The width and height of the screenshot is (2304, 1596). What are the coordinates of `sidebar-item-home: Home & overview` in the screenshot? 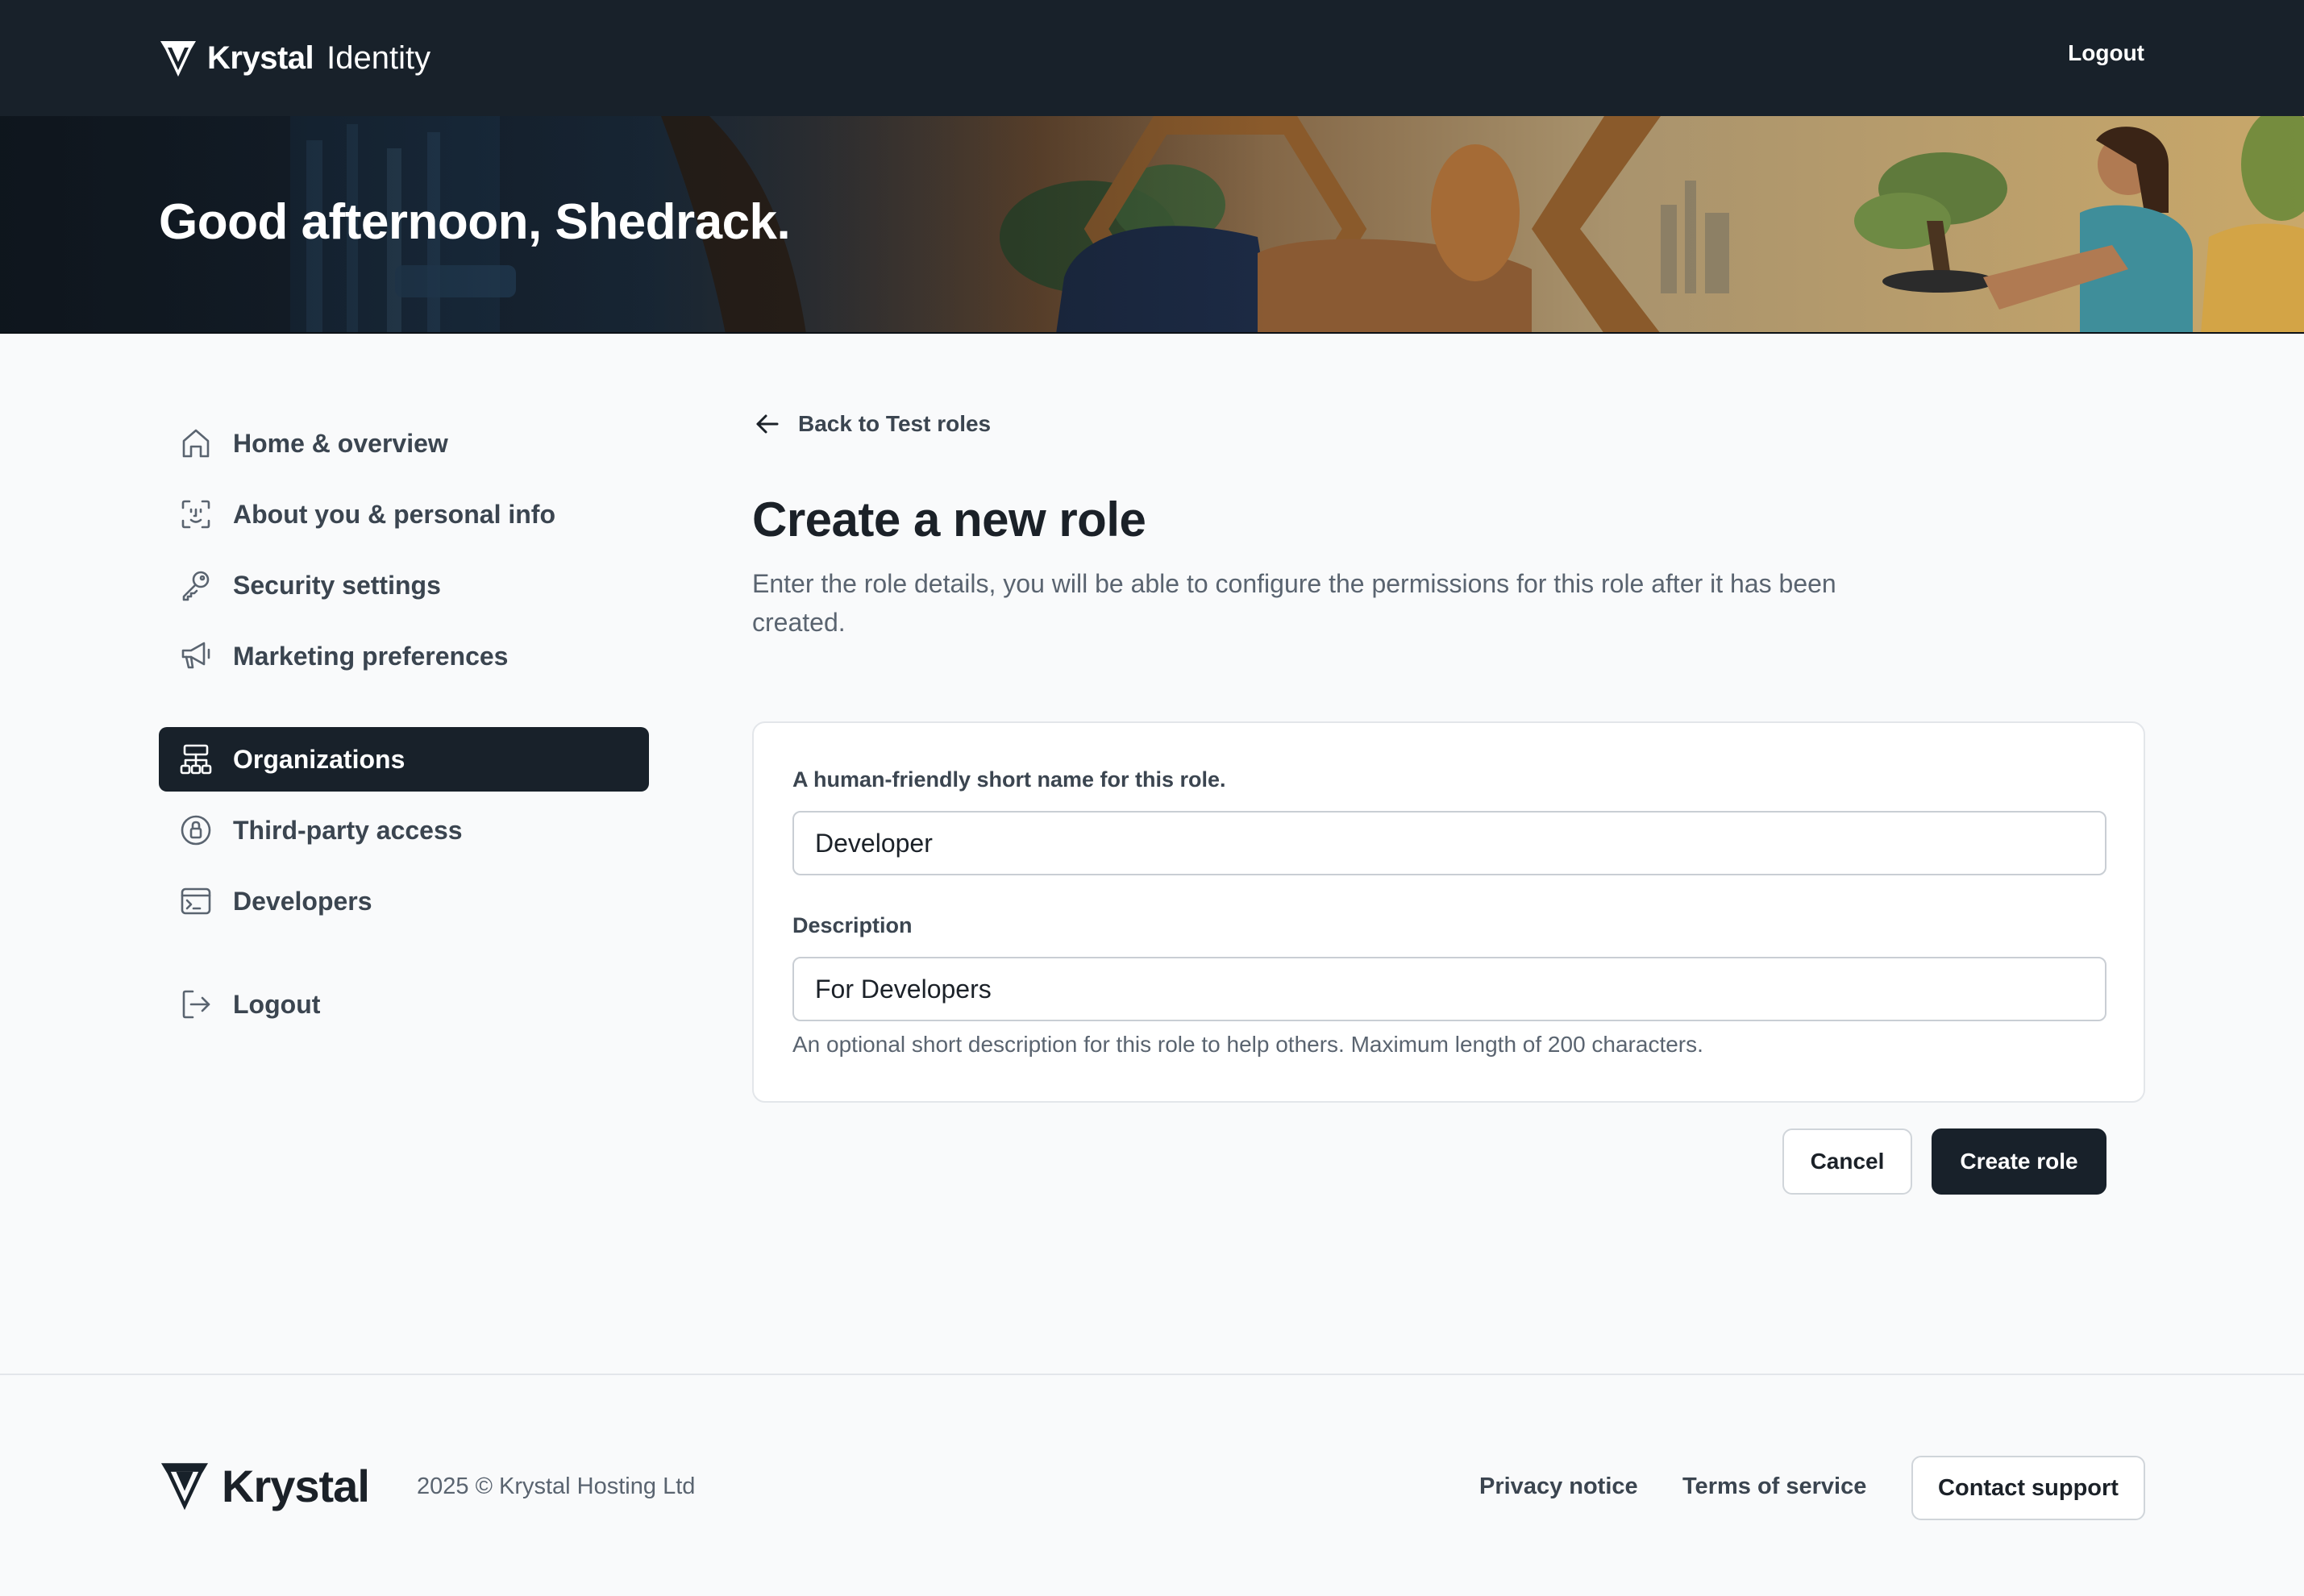 It's located at (404, 443).